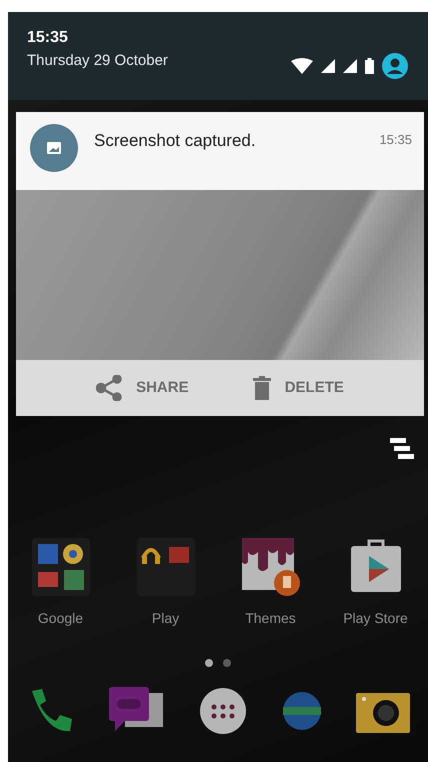  I want to click on notification-stack-icon, so click(402, 449).